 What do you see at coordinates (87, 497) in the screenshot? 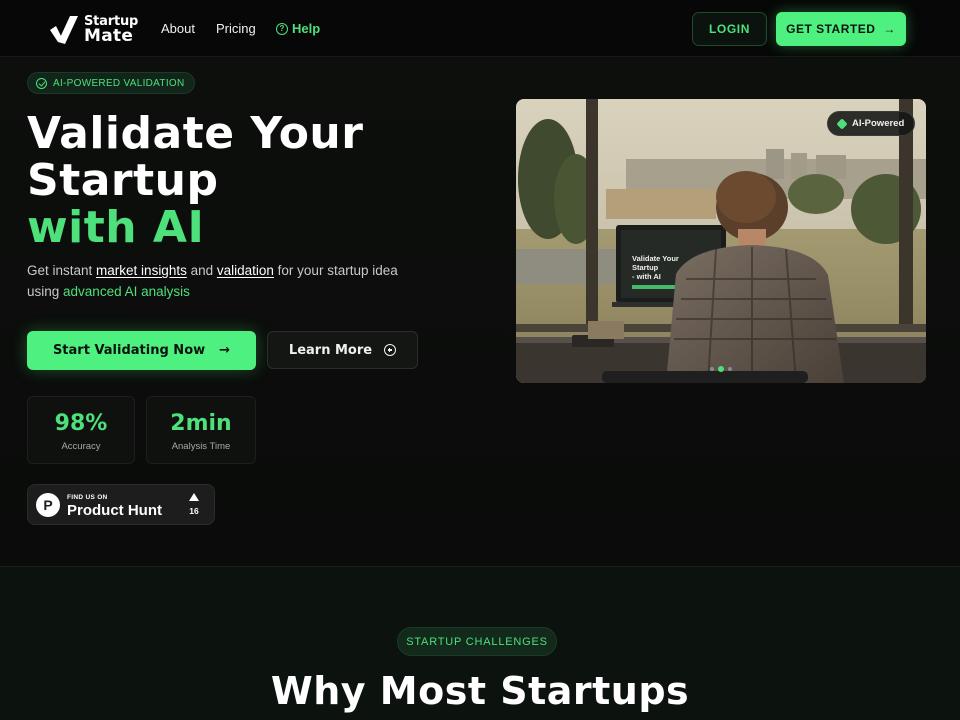
I see `product-hunt-small: FIND US ON` at bounding box center [87, 497].